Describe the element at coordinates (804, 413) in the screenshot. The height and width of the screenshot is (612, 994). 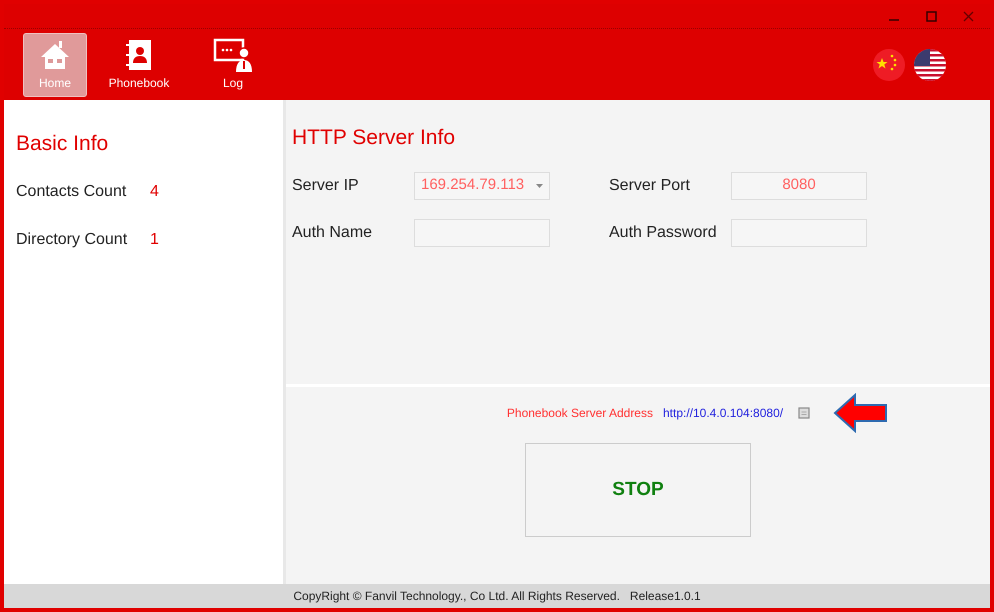
I see `copy-icon` at that location.